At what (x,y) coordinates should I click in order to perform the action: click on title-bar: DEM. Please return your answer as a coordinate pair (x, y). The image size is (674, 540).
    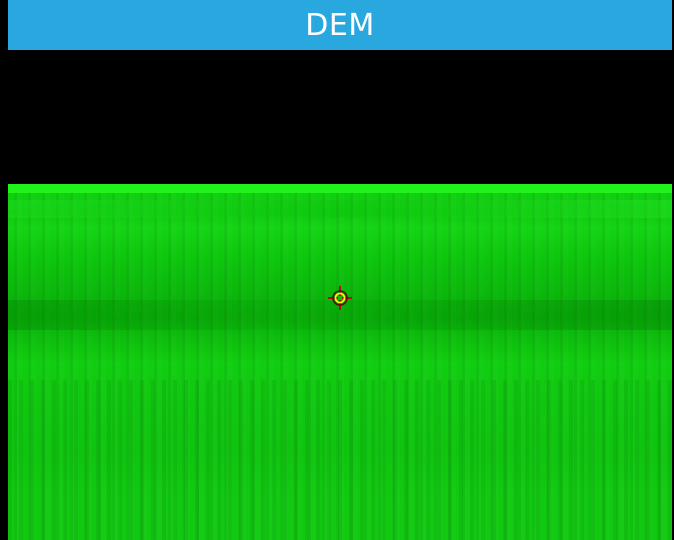
    Looking at the image, I should click on (340, 25).